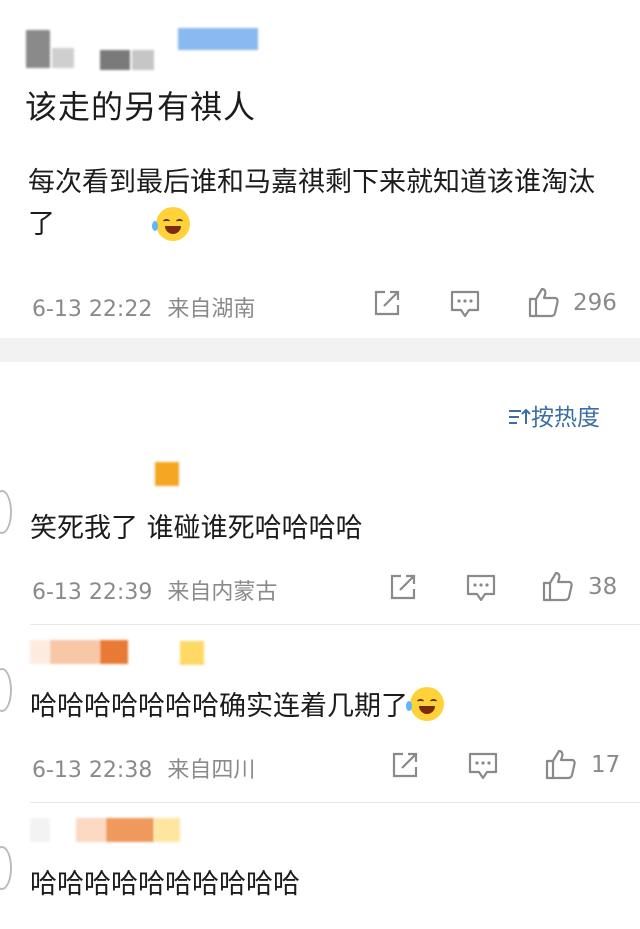  What do you see at coordinates (320, 350) in the screenshot?
I see `section-divider` at bounding box center [320, 350].